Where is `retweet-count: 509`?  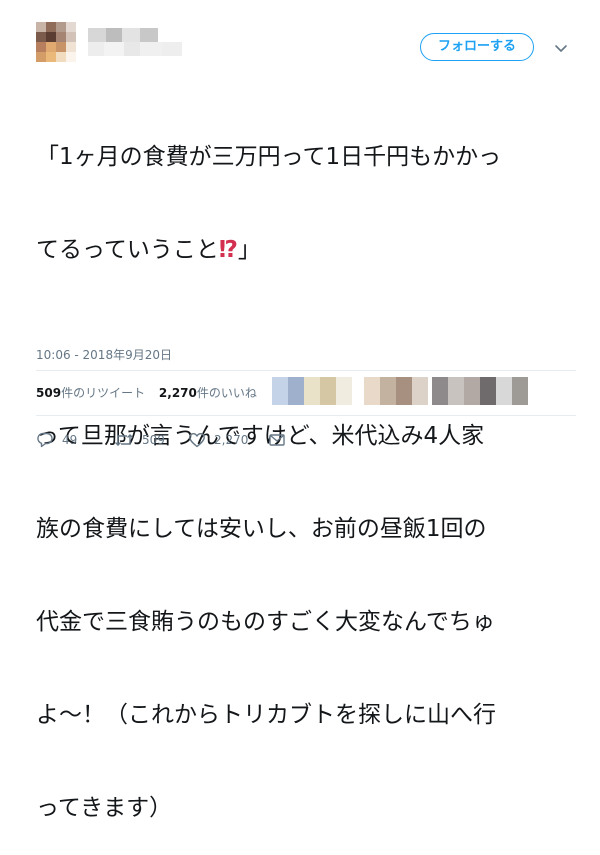 retweet-count: 509 is located at coordinates (153, 440).